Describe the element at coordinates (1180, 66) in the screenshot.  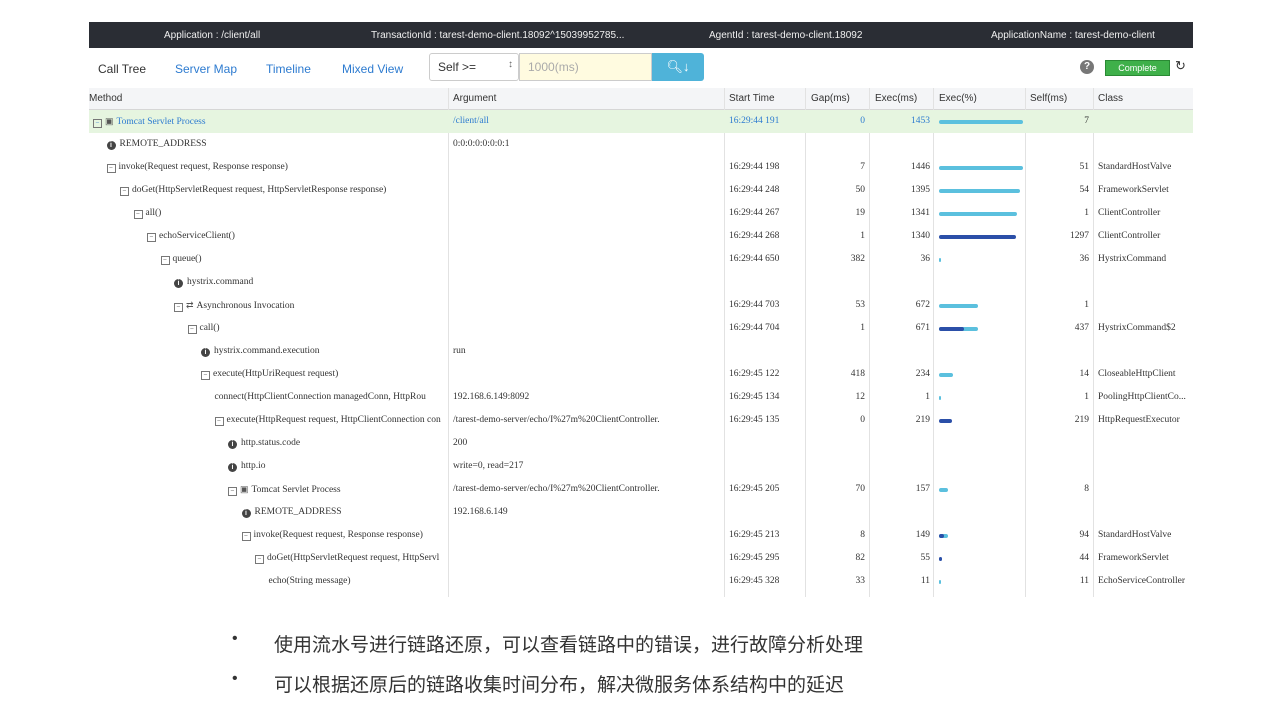
I see `refresh-icon: ↻` at that location.